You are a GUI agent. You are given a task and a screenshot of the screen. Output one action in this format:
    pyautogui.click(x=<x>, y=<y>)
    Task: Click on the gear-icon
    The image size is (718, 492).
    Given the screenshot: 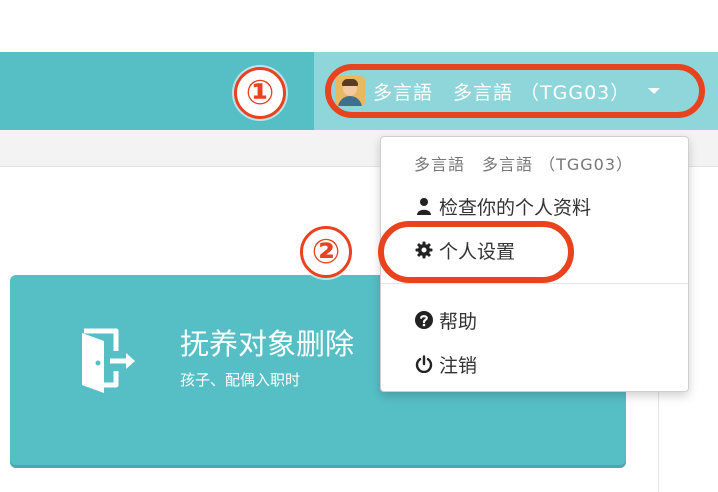 What is the action you would take?
    pyautogui.click(x=424, y=250)
    